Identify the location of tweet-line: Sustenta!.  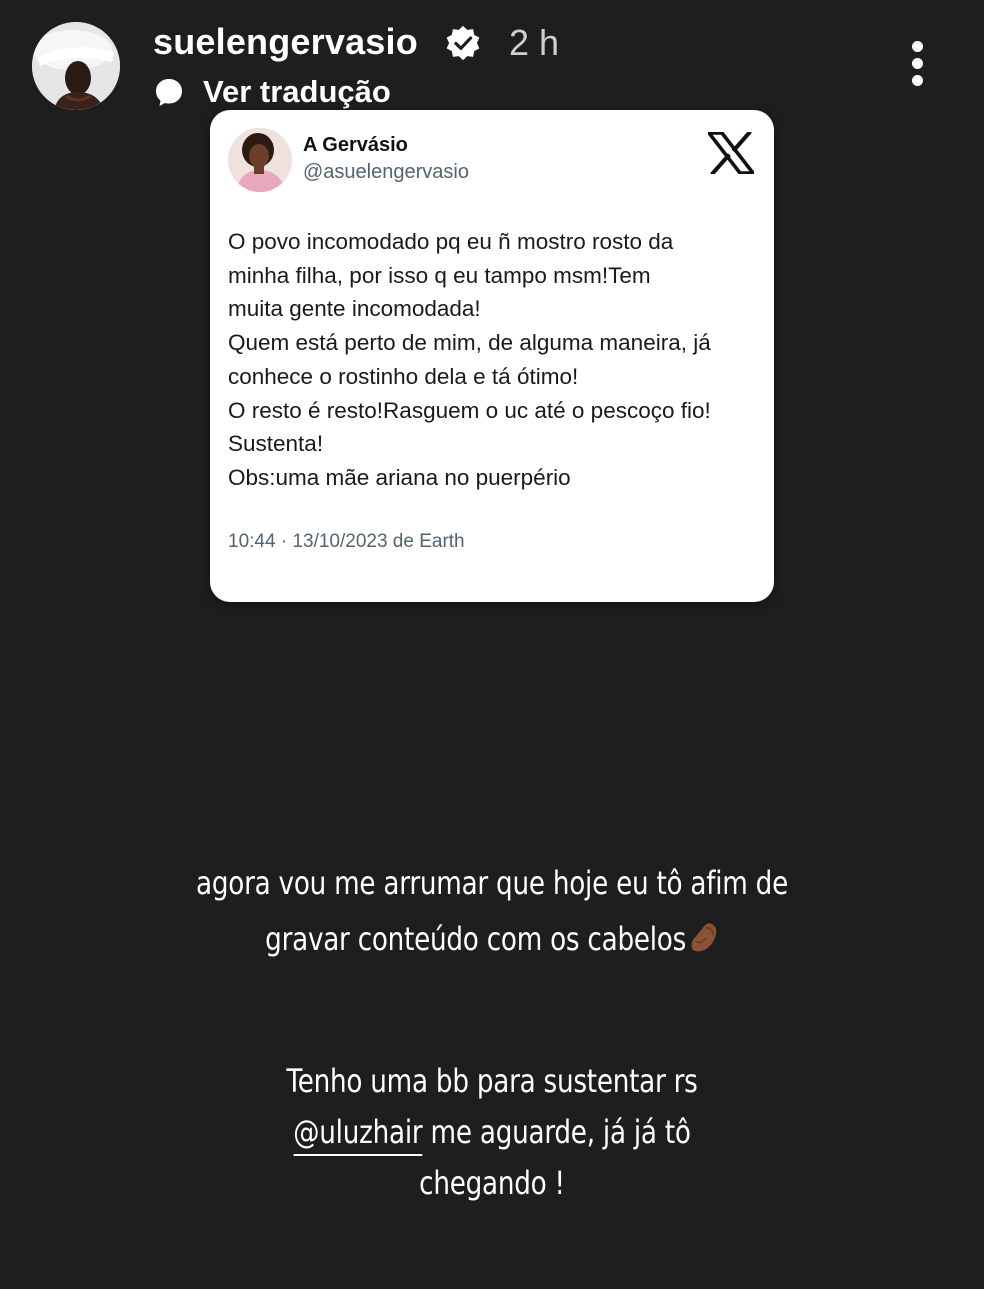
(276, 444).